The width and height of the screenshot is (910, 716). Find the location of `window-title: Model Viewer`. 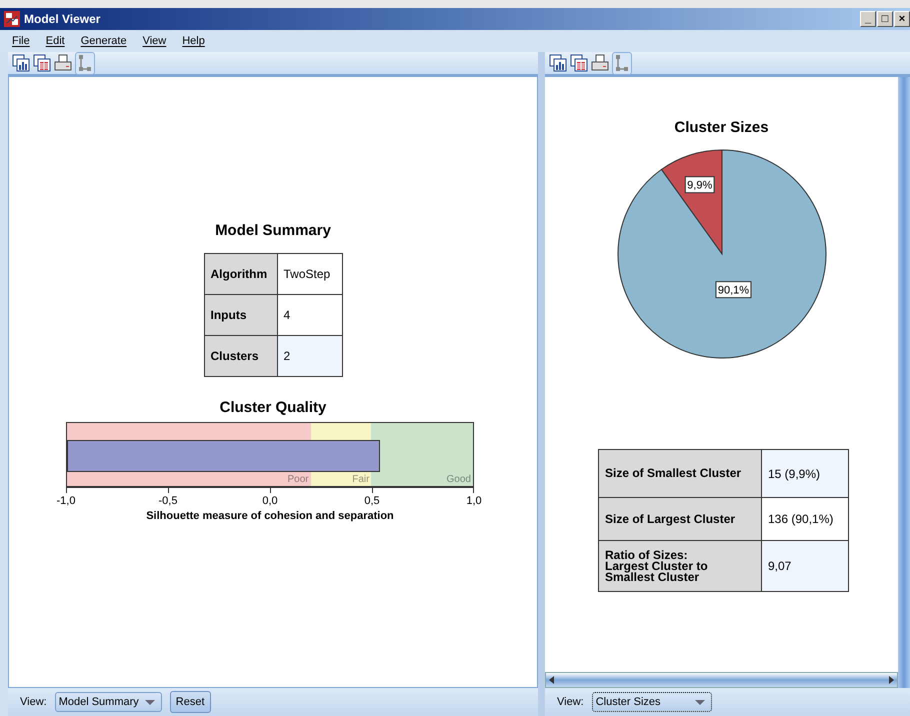

window-title: Model Viewer is located at coordinates (63, 19).